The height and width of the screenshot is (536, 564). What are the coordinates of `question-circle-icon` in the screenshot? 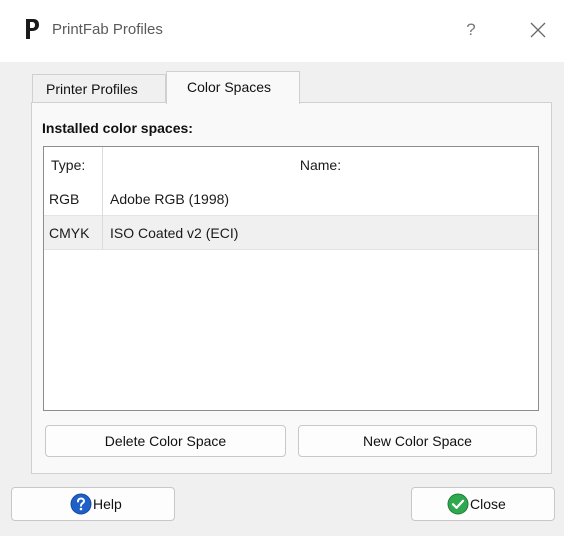 It's located at (81, 504).